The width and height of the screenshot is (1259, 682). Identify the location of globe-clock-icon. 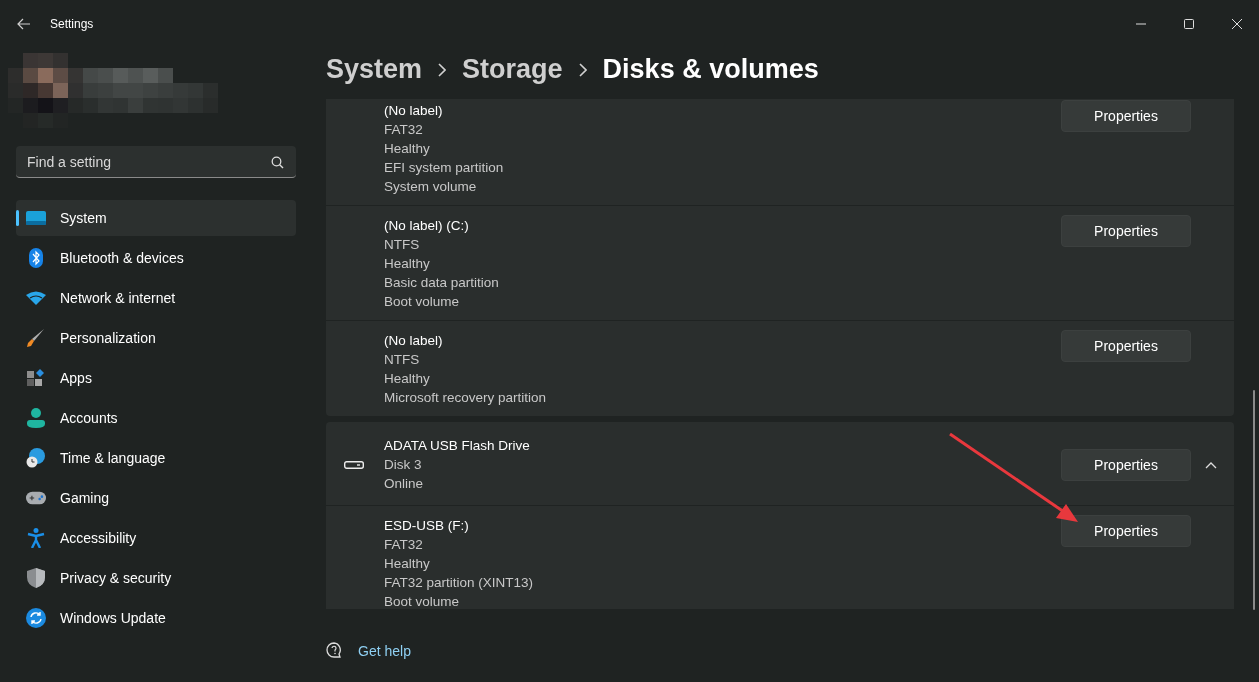
(36, 458).